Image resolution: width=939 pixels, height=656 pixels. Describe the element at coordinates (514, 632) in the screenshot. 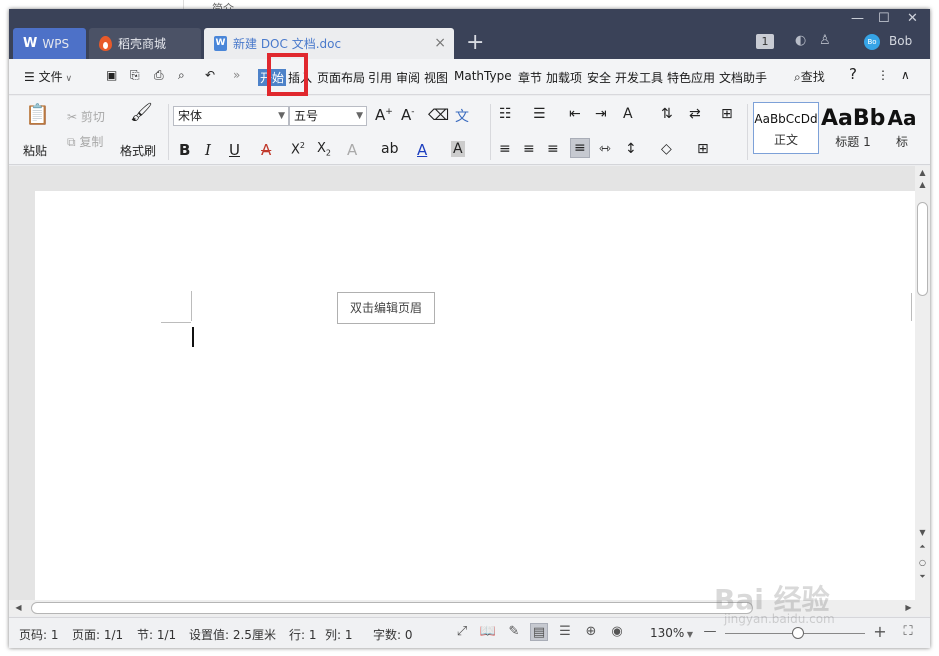

I see `edit-mode-icon: ✎` at that location.